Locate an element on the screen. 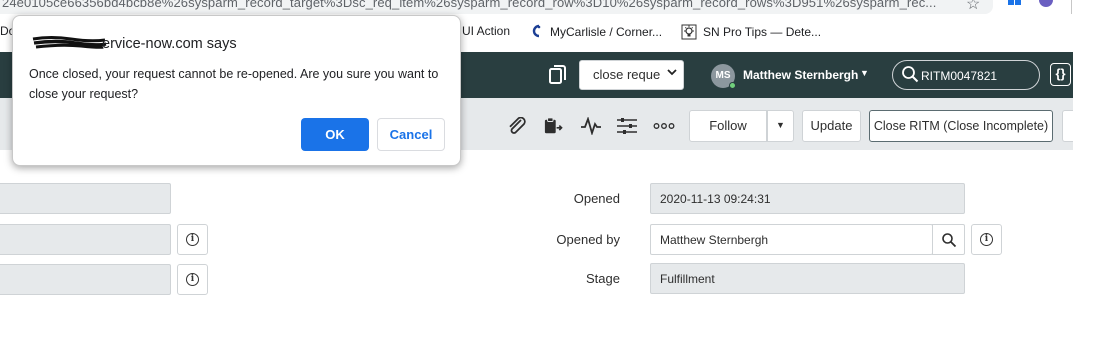 The height and width of the screenshot is (347, 1117). cancel-button: Cancel is located at coordinates (411, 134).